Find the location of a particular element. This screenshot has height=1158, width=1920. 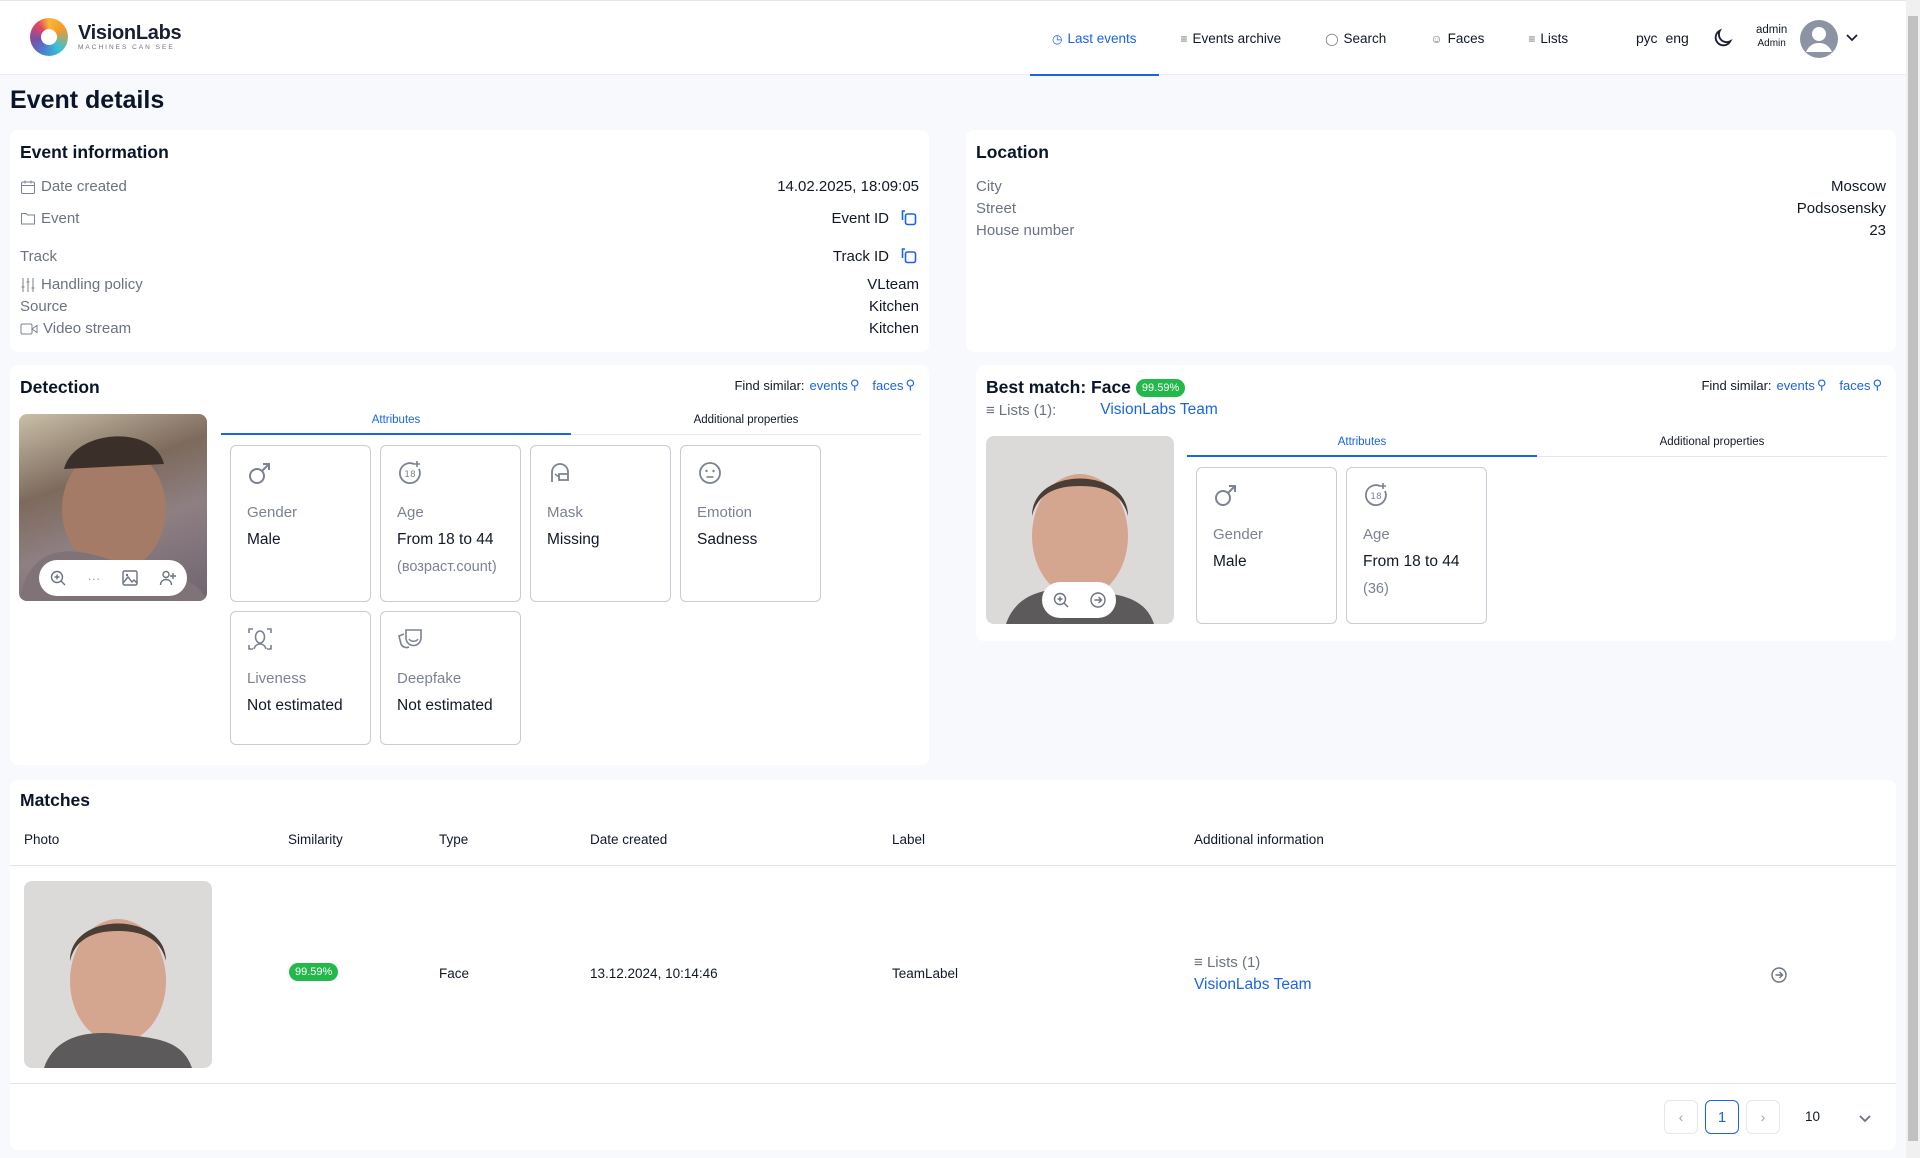

attr-gender: Gender Male is located at coordinates (300, 523).